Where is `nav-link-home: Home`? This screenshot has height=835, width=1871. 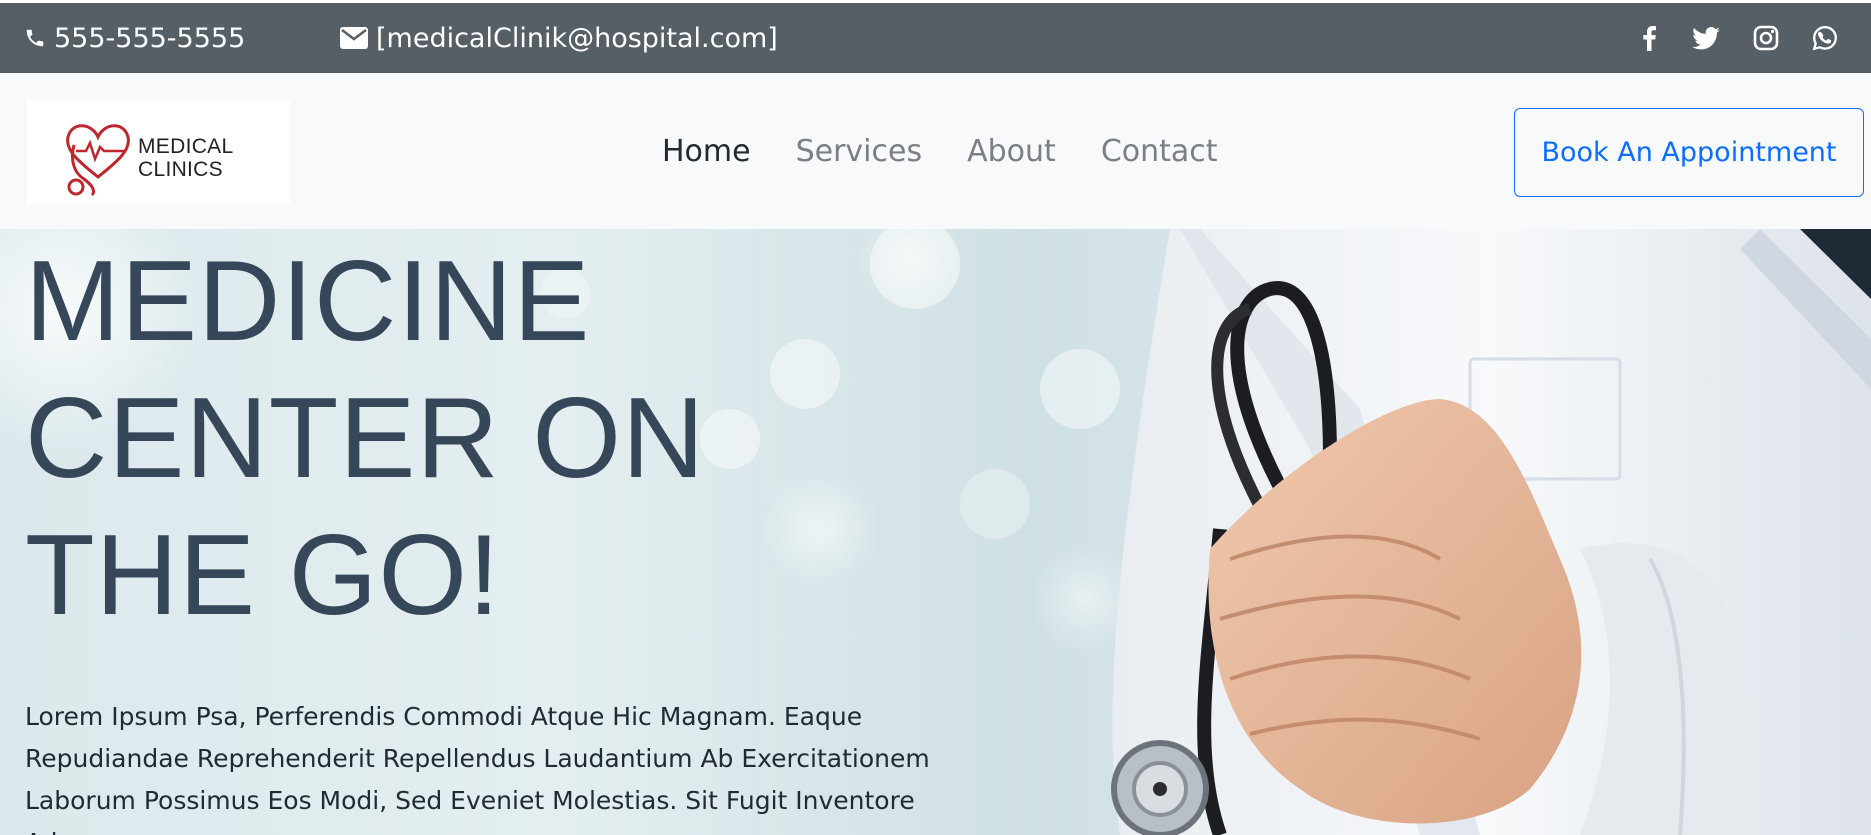
nav-link-home: Home is located at coordinates (706, 151).